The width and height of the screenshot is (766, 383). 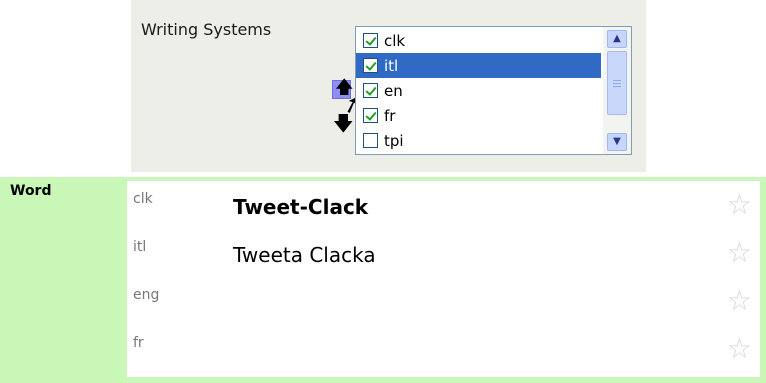 What do you see at coordinates (478, 40) in the screenshot?
I see `list-item: clk` at bounding box center [478, 40].